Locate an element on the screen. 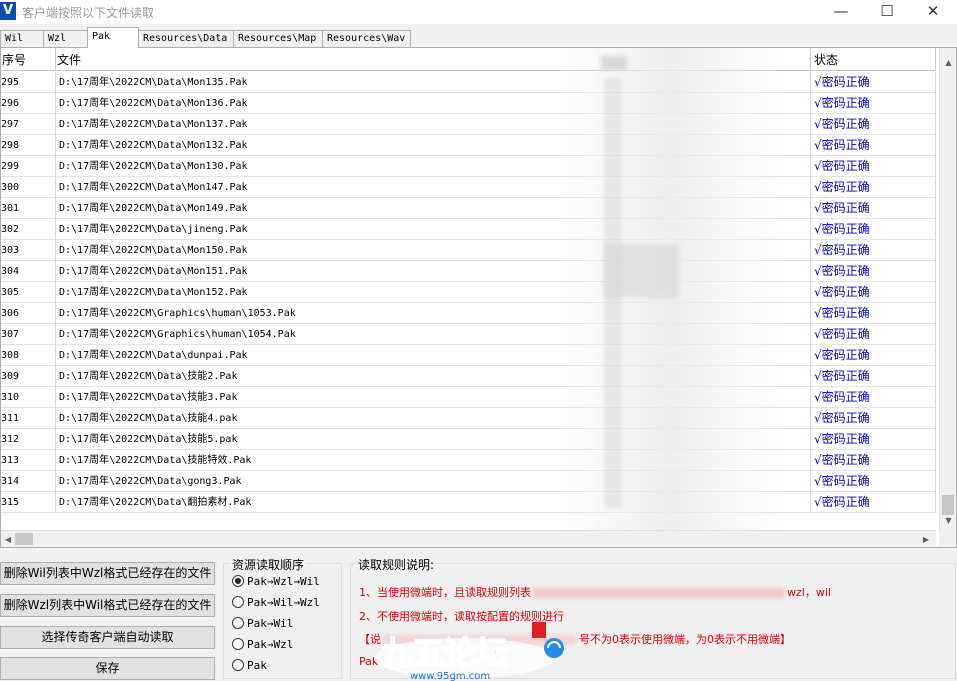  row-index: 302 is located at coordinates (28, 229).